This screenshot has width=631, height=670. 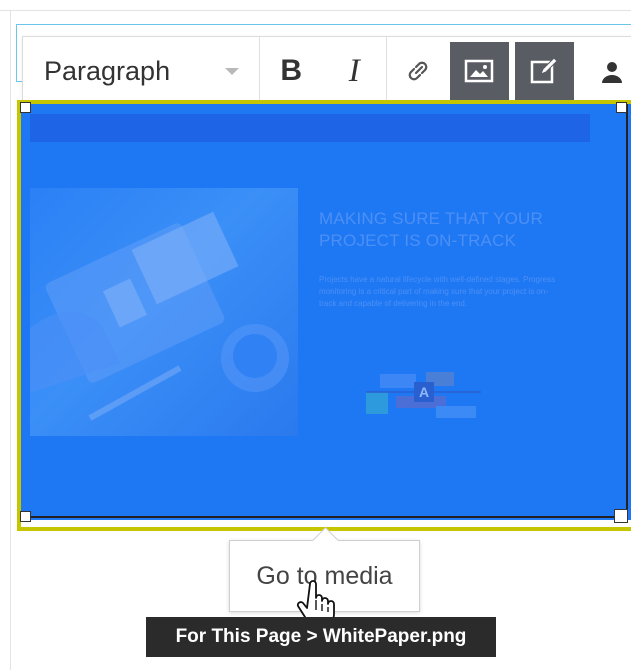 I want to click on link-button, so click(x=418, y=71).